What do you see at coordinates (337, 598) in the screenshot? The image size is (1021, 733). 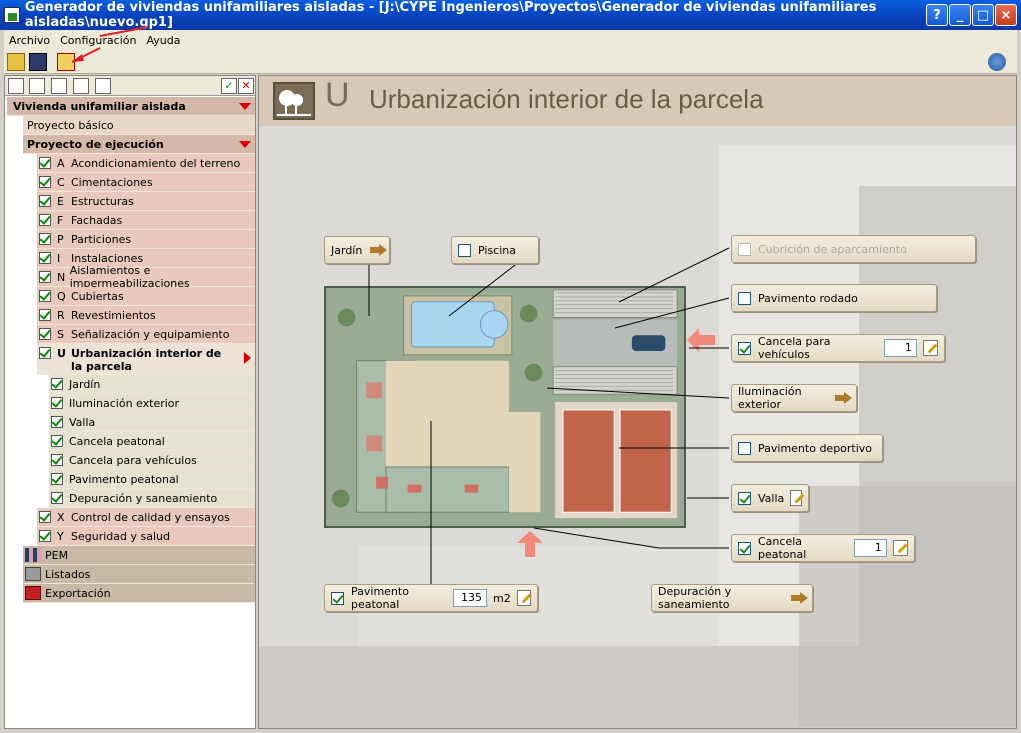 I see `pavimento-peatonal-checkbox` at bounding box center [337, 598].